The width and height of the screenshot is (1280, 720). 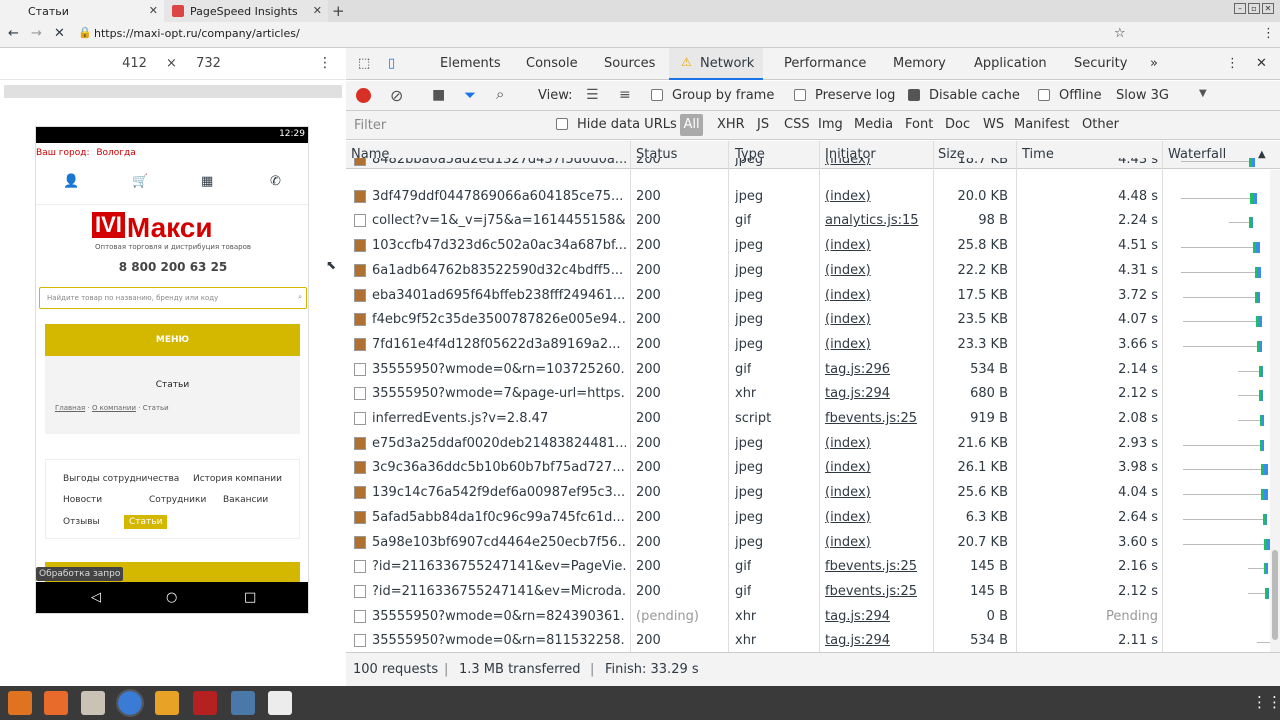 What do you see at coordinates (96, 597) in the screenshot?
I see `back-nav-icon: ◁` at bounding box center [96, 597].